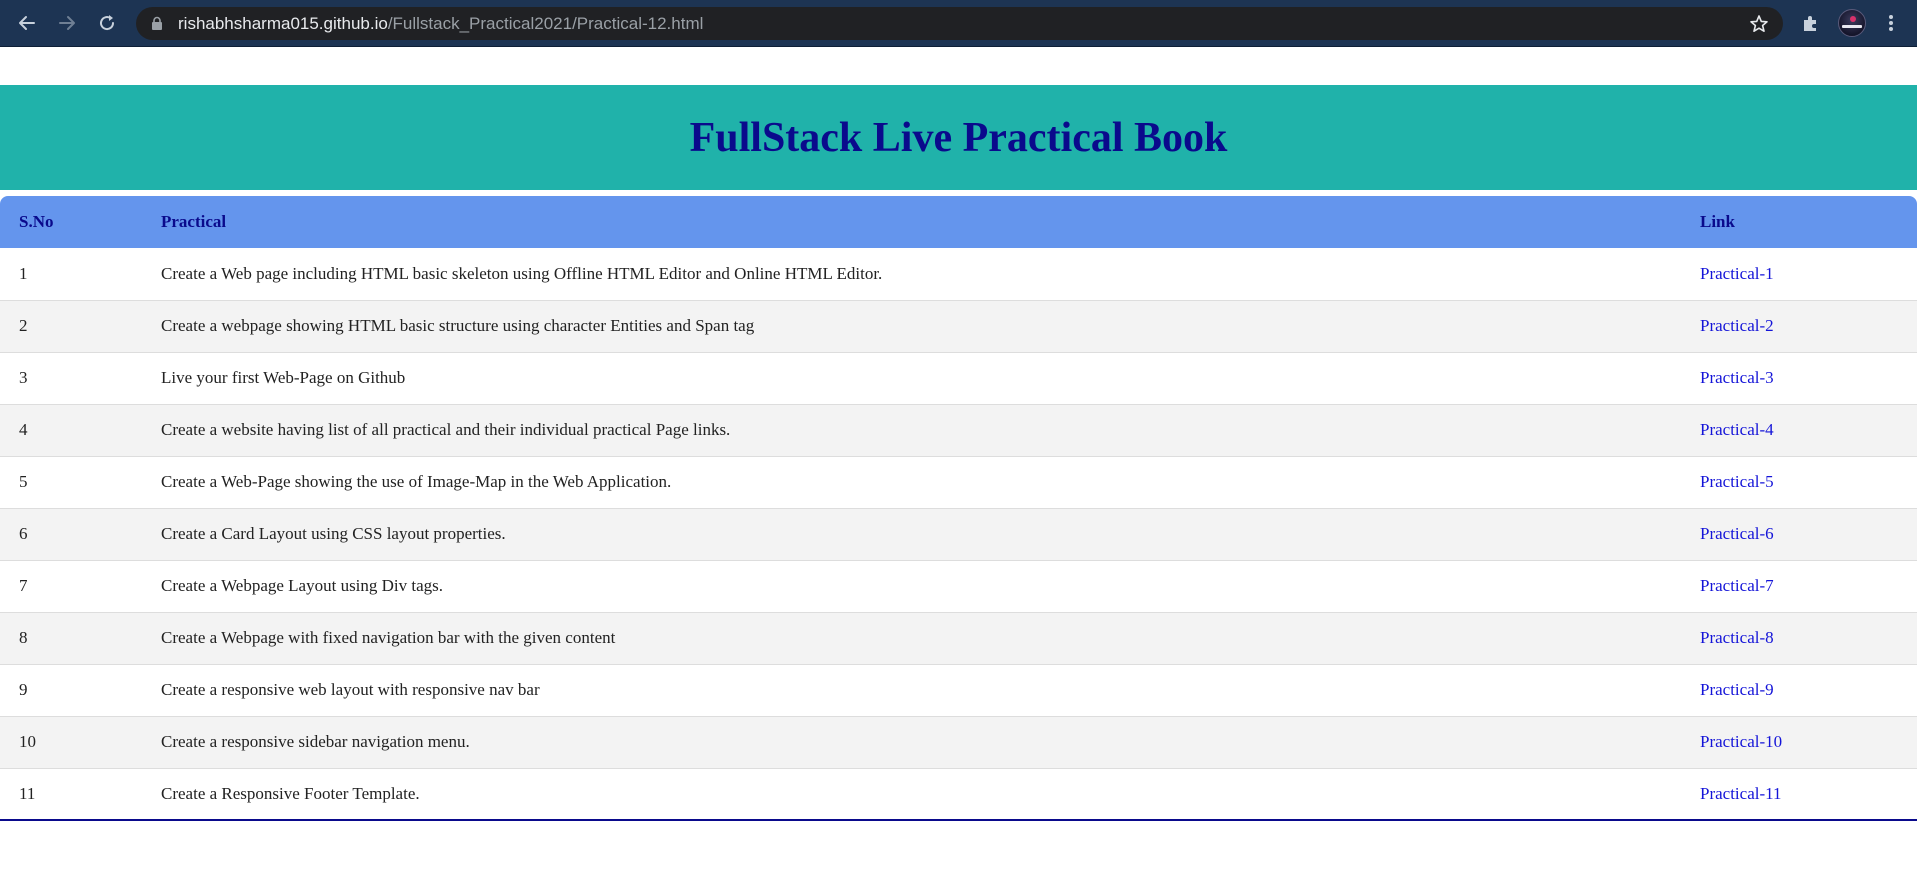 This screenshot has height=890, width=1917. What do you see at coordinates (1737, 377) in the screenshot?
I see `practical-link: Practical-3` at bounding box center [1737, 377].